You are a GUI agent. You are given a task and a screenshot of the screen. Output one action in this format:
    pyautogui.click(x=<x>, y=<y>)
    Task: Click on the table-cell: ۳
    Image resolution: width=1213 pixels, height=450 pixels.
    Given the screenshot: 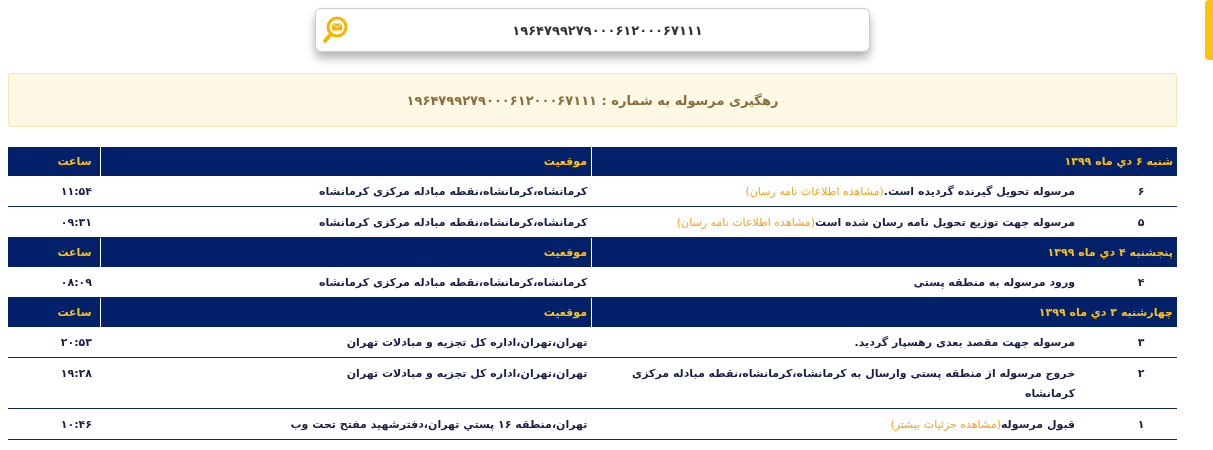 What is the action you would take?
    pyautogui.click(x=1128, y=342)
    